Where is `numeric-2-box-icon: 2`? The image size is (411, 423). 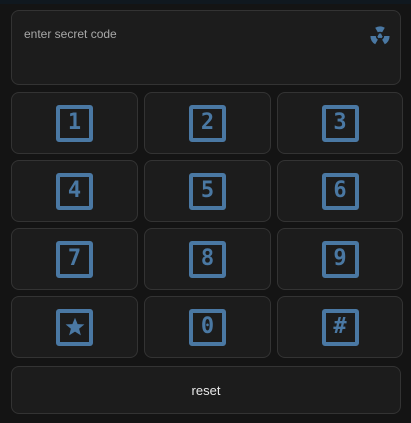
numeric-2-box-icon: 2 is located at coordinates (207, 123).